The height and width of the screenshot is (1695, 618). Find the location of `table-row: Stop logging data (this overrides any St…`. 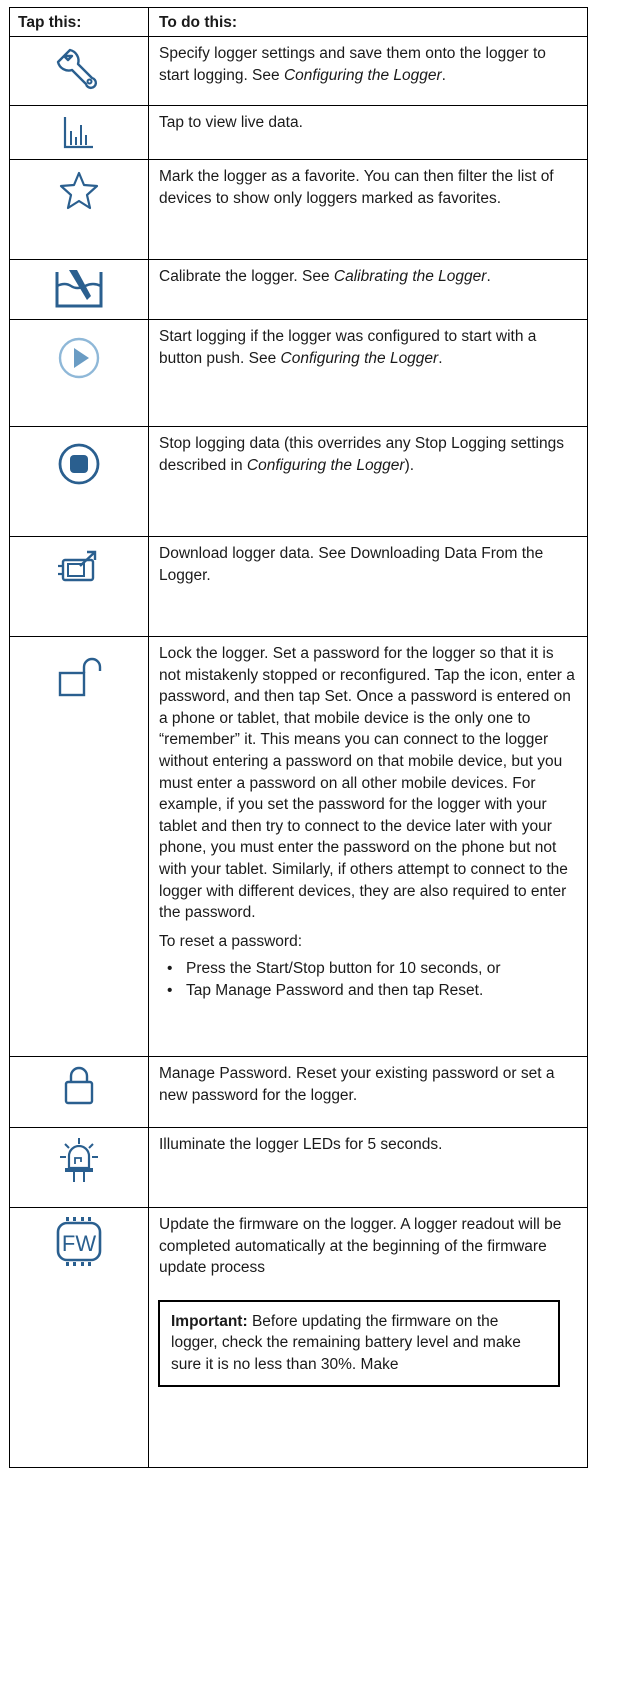

table-row: Stop logging data (this overrides any St… is located at coordinates (298, 481).